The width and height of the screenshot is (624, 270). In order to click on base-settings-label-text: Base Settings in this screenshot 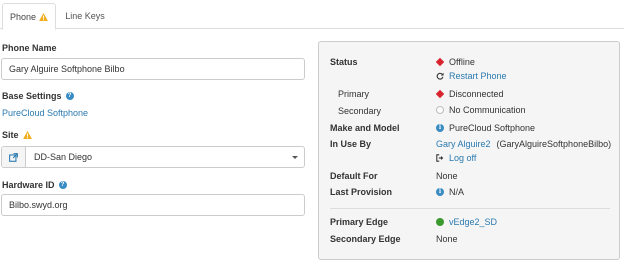, I will do `click(32, 96)`.